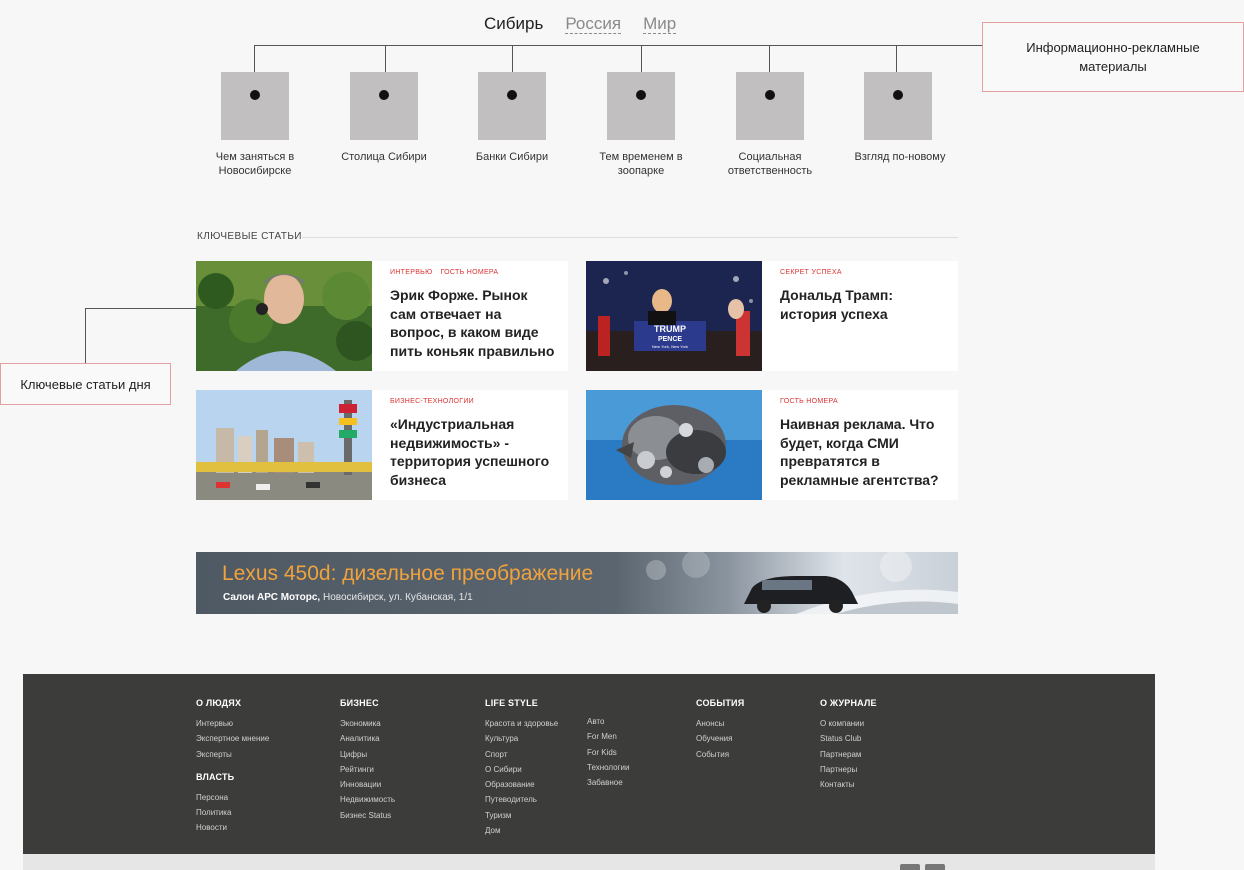  What do you see at coordinates (521, 703) in the screenshot?
I see `footer-column-title: LIFE STYLE` at bounding box center [521, 703].